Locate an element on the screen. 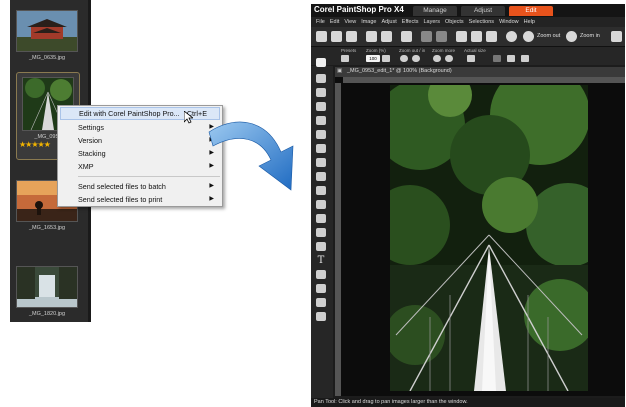 This screenshot has width=626, height=407. picture-tube-icon is located at coordinates (321, 316).